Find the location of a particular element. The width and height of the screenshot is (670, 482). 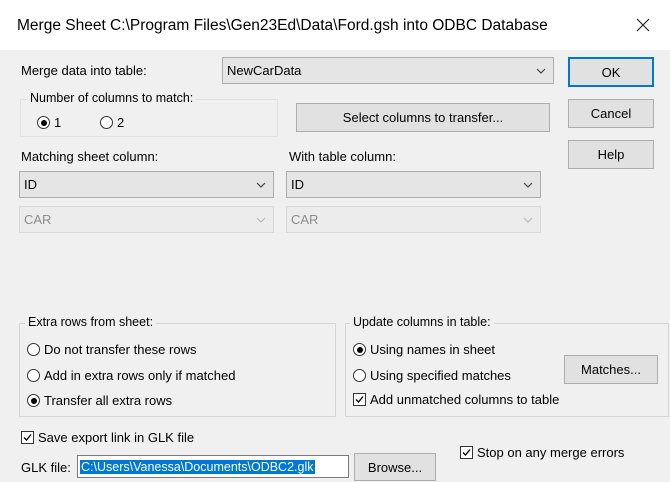

stop-on-errors-checkbox: Stop on any merge errors is located at coordinates (542, 452).